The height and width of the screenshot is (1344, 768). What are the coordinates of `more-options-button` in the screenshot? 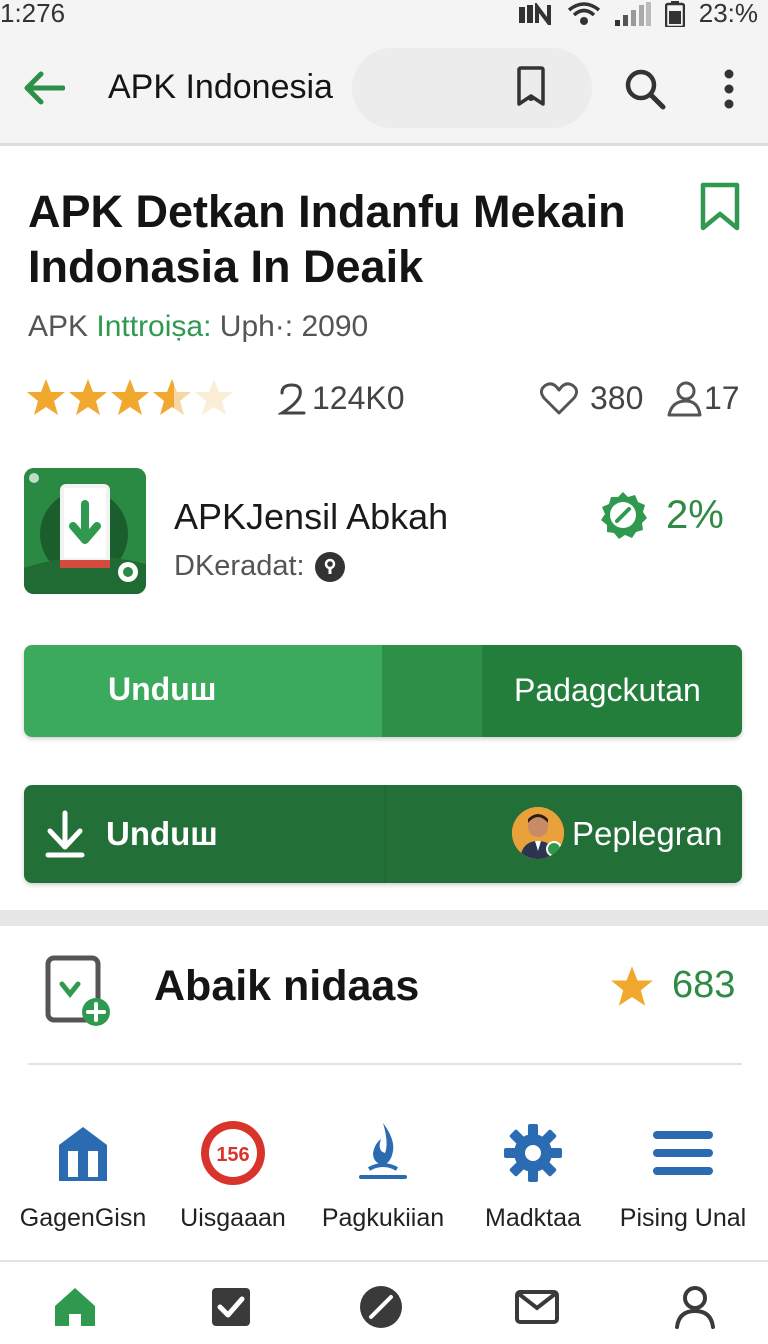 It's located at (729, 89).